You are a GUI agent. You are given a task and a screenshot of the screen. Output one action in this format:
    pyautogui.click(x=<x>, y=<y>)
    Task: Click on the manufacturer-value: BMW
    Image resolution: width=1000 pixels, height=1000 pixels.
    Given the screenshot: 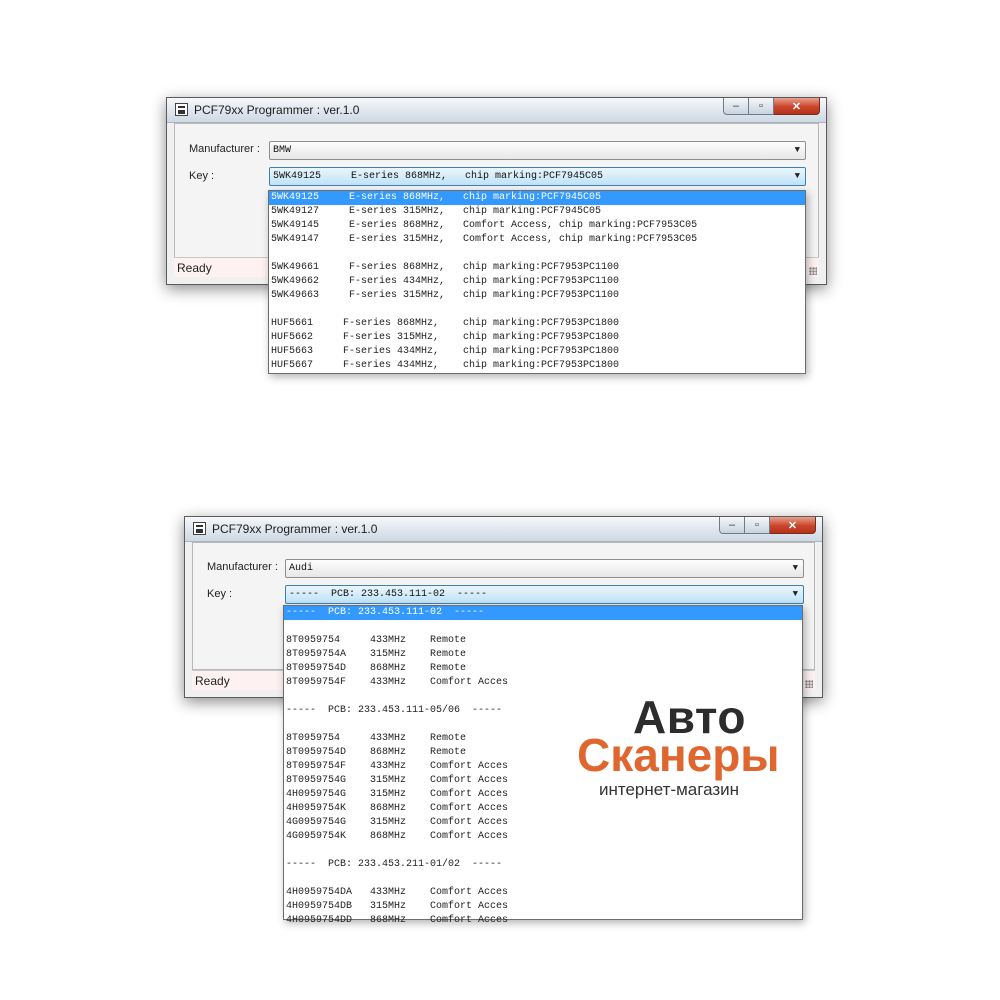 What is the action you would take?
    pyautogui.click(x=282, y=150)
    